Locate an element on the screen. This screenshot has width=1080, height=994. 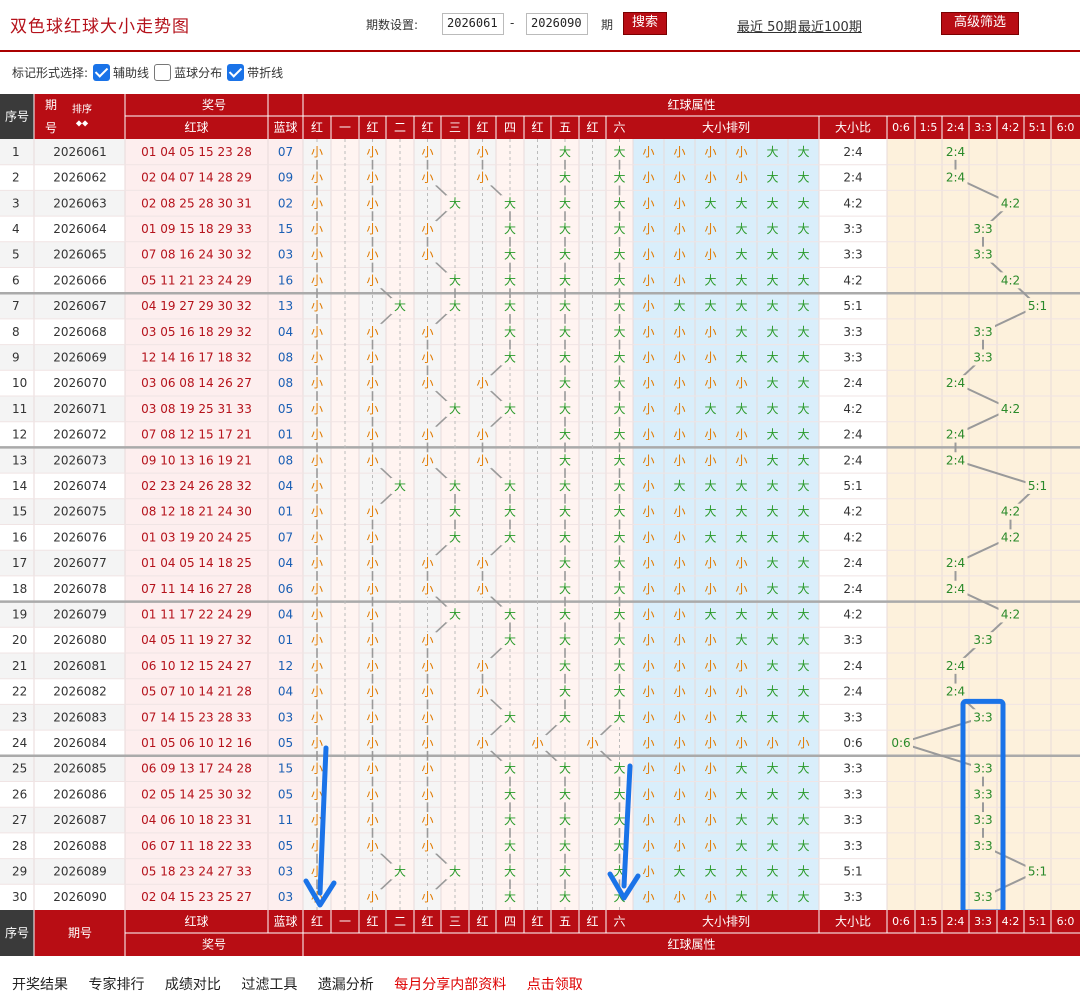
link-filter-tool: 过滤工具 is located at coordinates (269, 985).